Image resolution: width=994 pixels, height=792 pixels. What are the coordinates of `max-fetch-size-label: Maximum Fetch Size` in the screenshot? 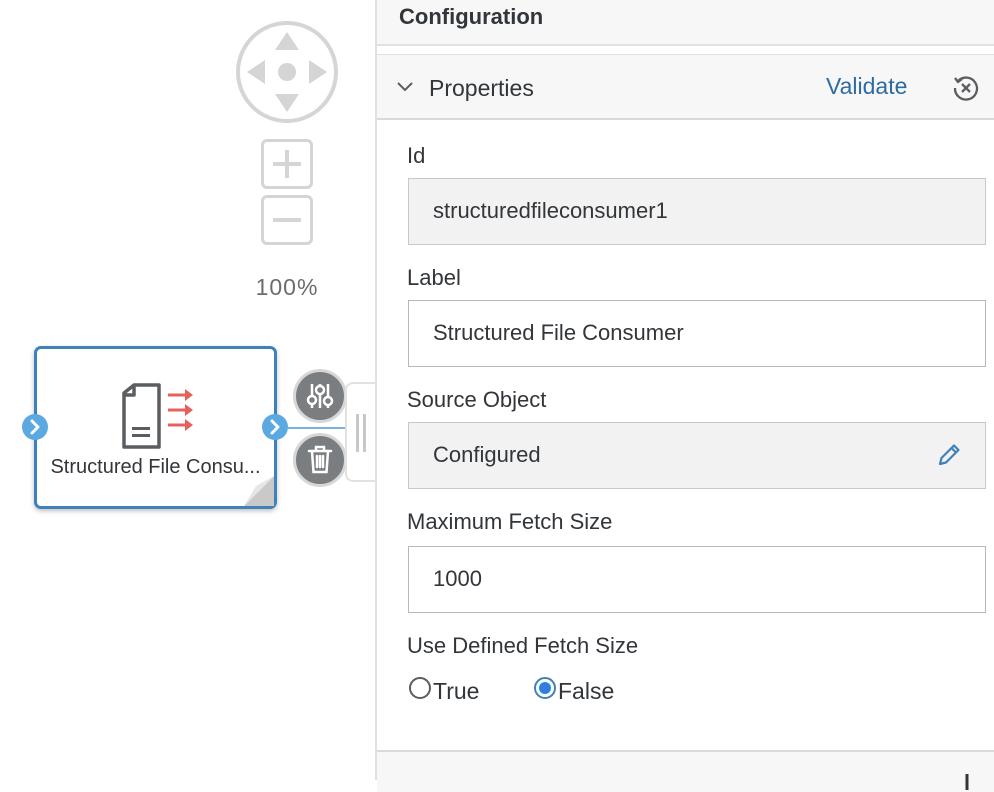 It's located at (510, 521).